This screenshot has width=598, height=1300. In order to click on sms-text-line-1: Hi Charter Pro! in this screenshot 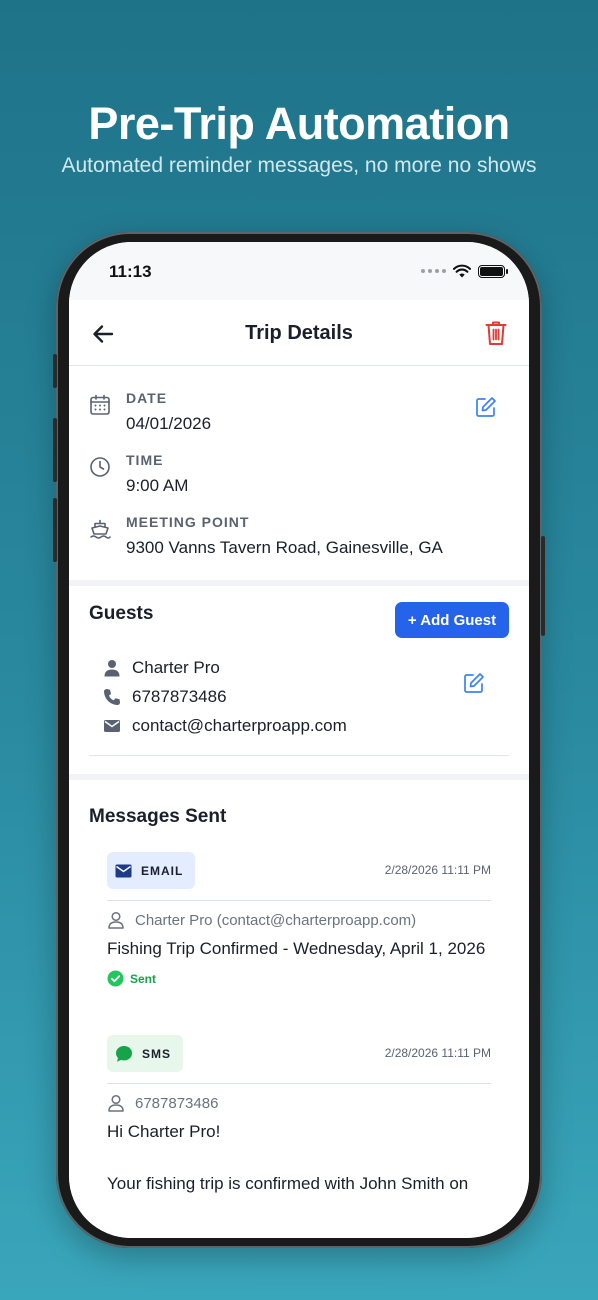, I will do `click(164, 1131)`.